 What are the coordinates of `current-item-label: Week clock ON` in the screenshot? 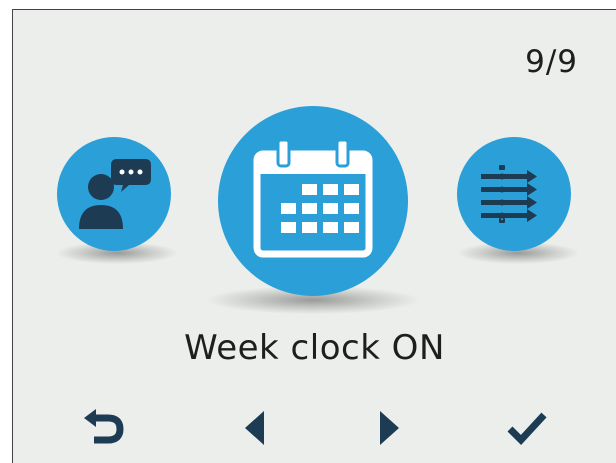 It's located at (314, 348).